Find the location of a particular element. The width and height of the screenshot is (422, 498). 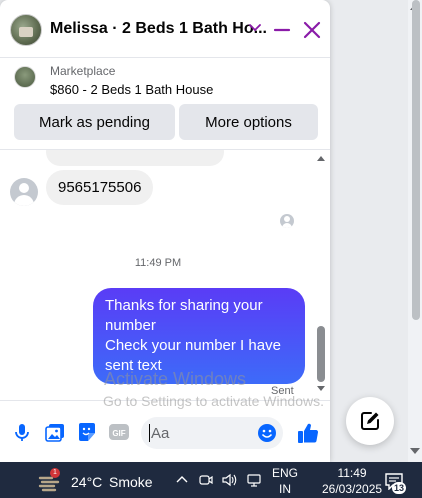

new-message-button is located at coordinates (370, 421).